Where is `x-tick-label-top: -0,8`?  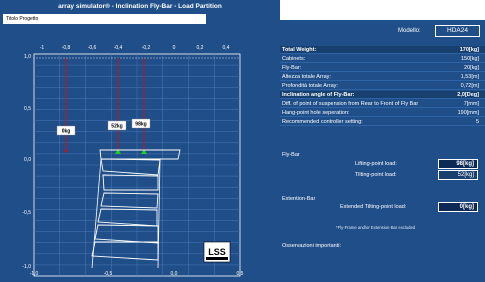 x-tick-label-top: -0,8 is located at coordinates (66, 48).